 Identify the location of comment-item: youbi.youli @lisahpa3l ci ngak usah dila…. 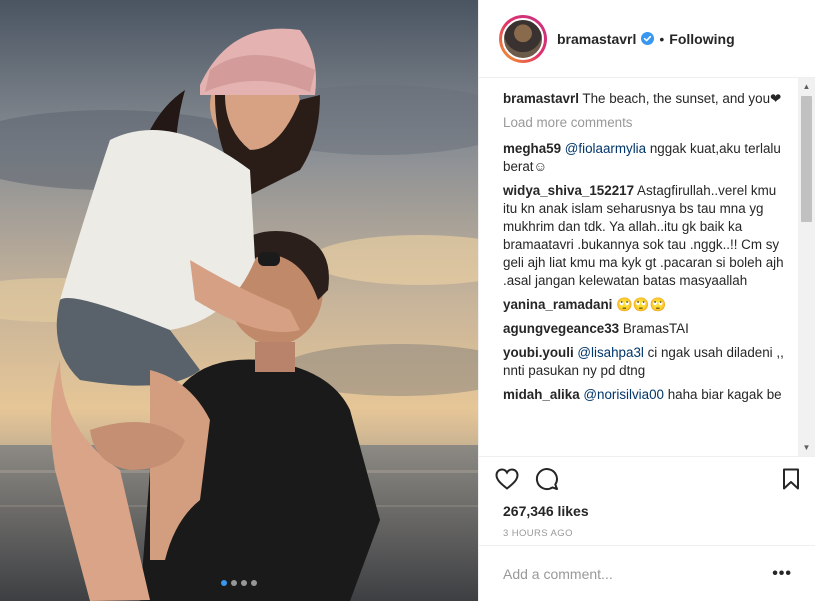
(647, 362).